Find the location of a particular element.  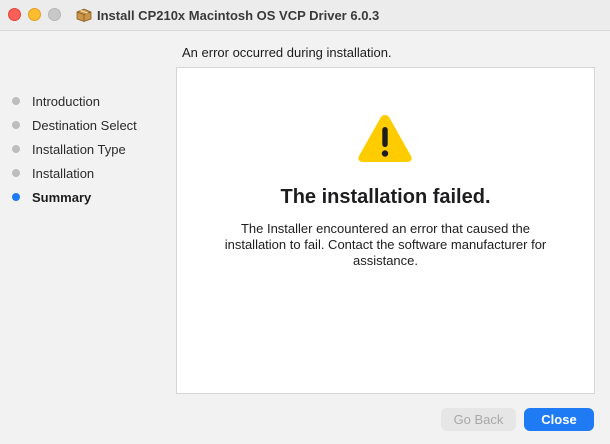

minimize-window-button is located at coordinates (34, 14).